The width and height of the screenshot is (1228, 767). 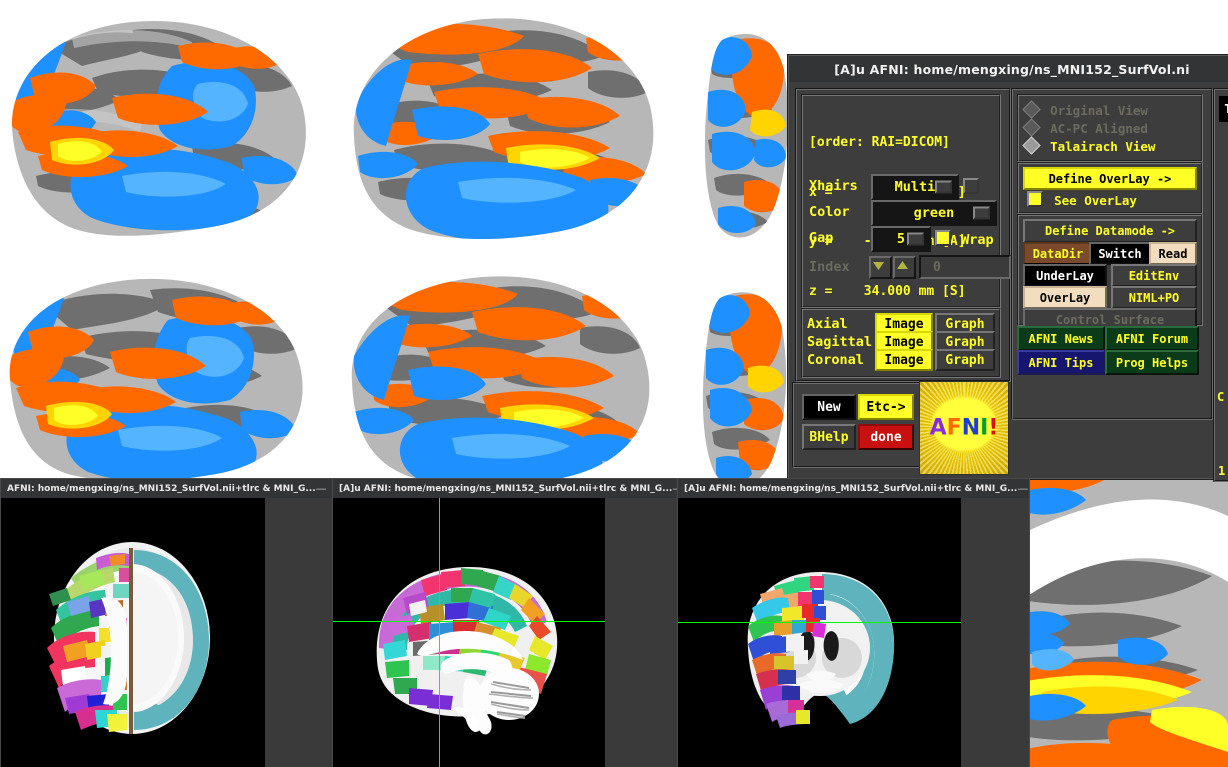 What do you see at coordinates (1173, 253) in the screenshot?
I see `read-button: Read` at bounding box center [1173, 253].